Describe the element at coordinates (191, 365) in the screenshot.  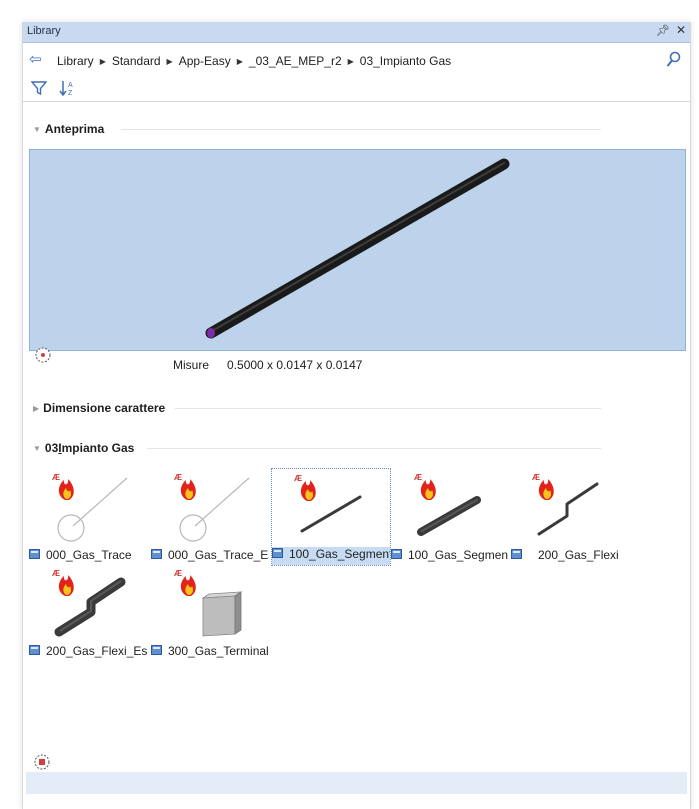
I see `measures-label: Misure` at that location.